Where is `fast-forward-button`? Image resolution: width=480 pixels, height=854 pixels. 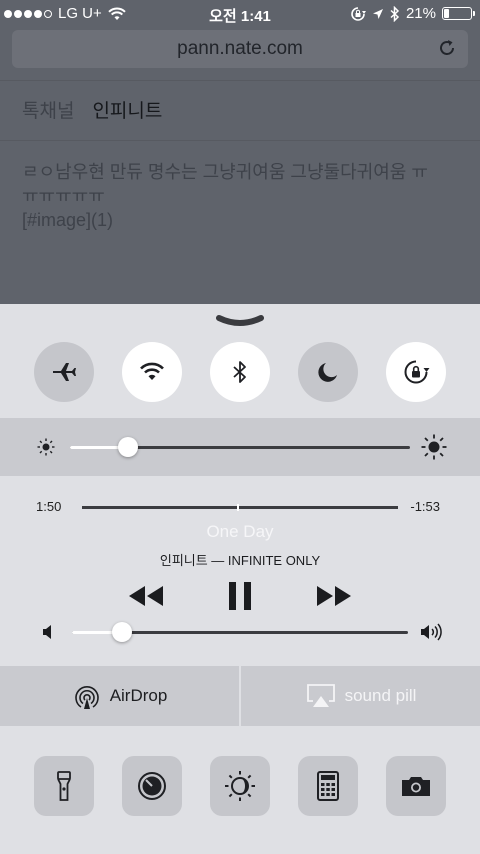 fast-forward-button is located at coordinates (334, 596).